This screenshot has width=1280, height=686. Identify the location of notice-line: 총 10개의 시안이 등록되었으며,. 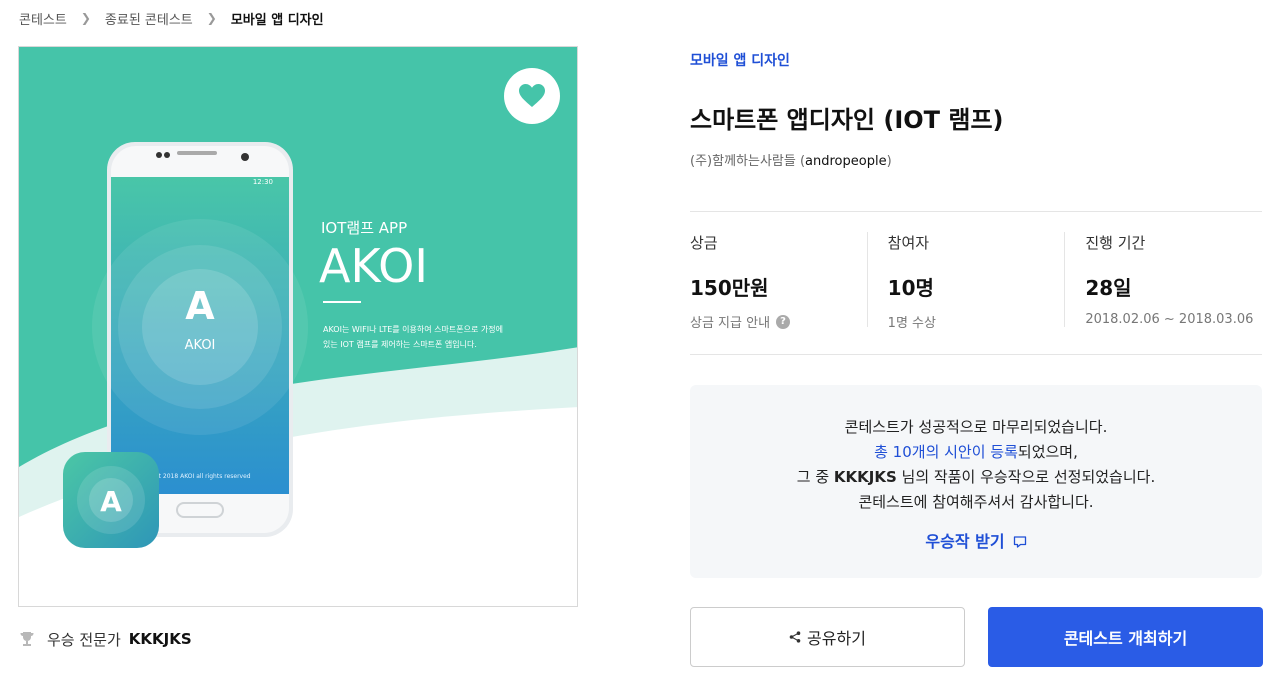
(976, 452).